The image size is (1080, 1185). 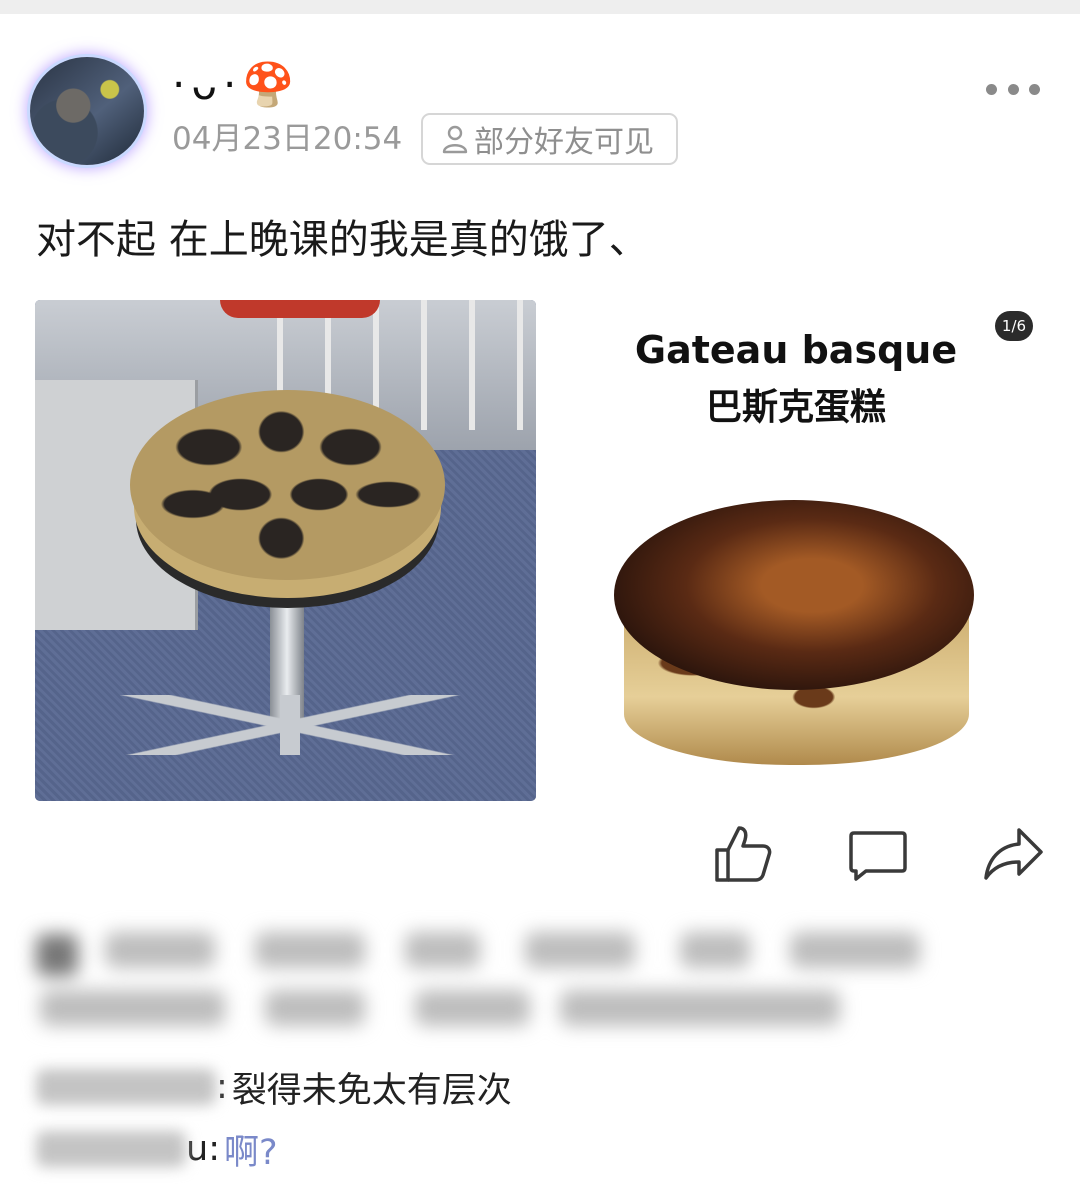 What do you see at coordinates (342, 240) in the screenshot?
I see `post-text: 对不起 在上晚课的我是真的饿了、` at bounding box center [342, 240].